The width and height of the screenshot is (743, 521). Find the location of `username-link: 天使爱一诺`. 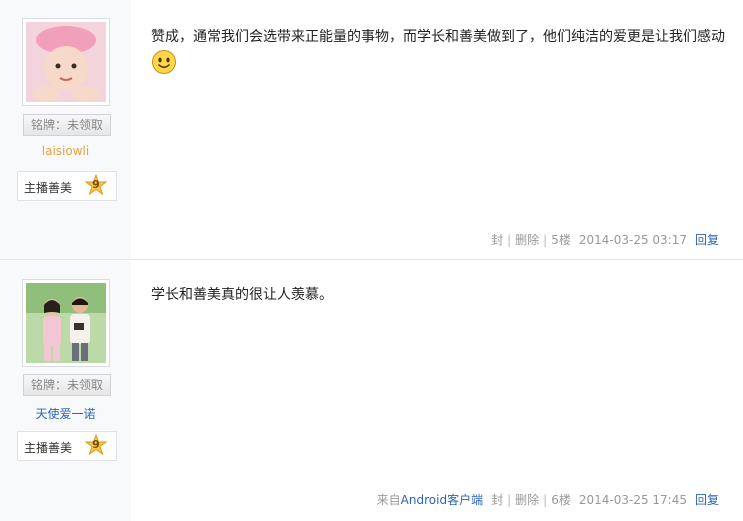

username-link: 天使爱一诺 is located at coordinates (65, 413).